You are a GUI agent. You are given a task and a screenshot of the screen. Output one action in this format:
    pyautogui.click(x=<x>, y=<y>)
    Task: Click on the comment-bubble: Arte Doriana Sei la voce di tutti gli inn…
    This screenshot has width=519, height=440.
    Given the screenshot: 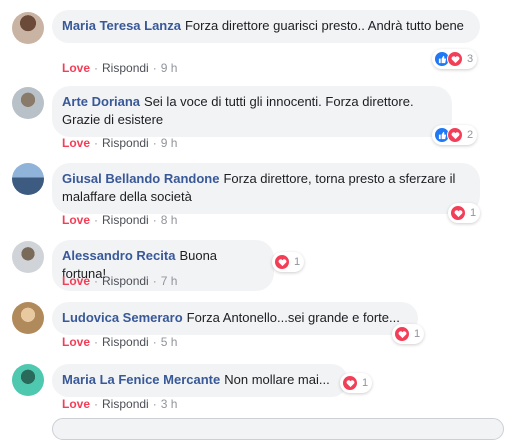 What is the action you would take?
    pyautogui.click(x=252, y=111)
    